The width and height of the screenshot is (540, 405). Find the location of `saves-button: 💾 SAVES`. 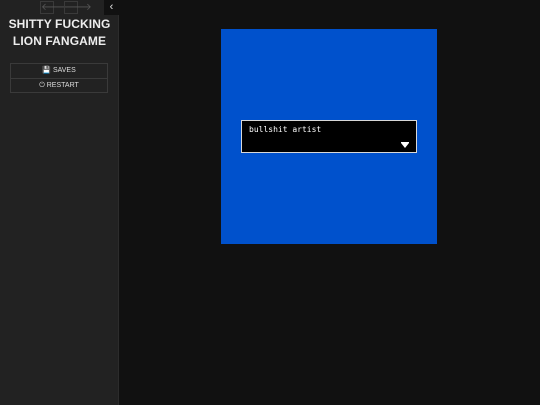

saves-button: 💾 SAVES is located at coordinates (59, 70).